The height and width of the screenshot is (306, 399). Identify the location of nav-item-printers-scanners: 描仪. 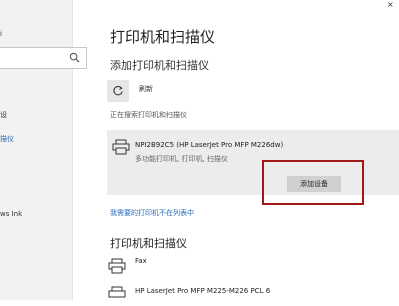
(7, 139).